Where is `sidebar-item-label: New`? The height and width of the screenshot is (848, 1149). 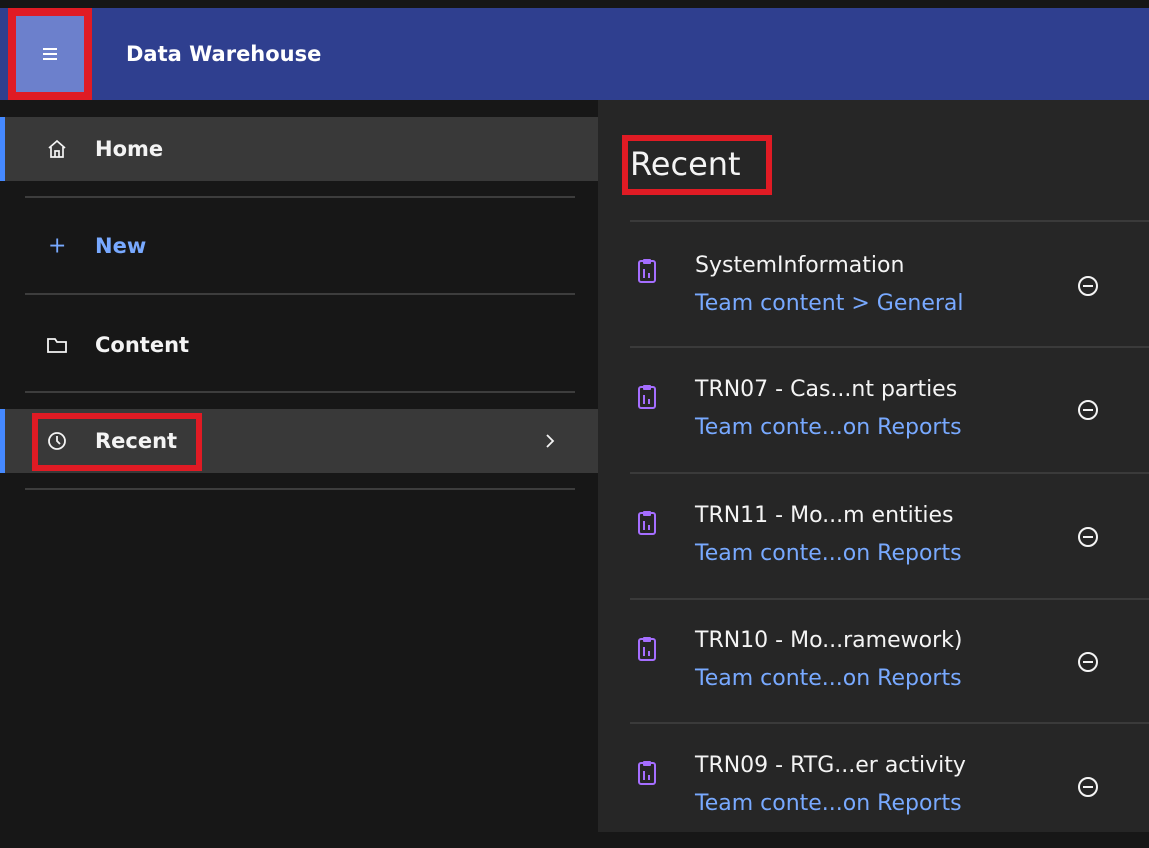 sidebar-item-label: New is located at coordinates (121, 246).